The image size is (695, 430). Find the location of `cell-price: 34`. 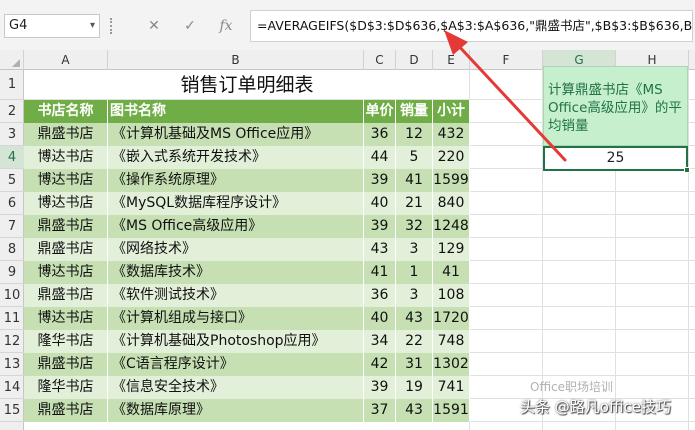

cell-price: 34 is located at coordinates (380, 341).